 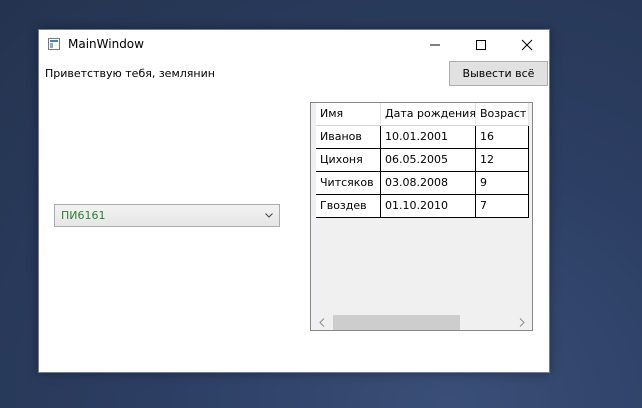 I want to click on table-cell: Иванов, so click(x=348, y=137).